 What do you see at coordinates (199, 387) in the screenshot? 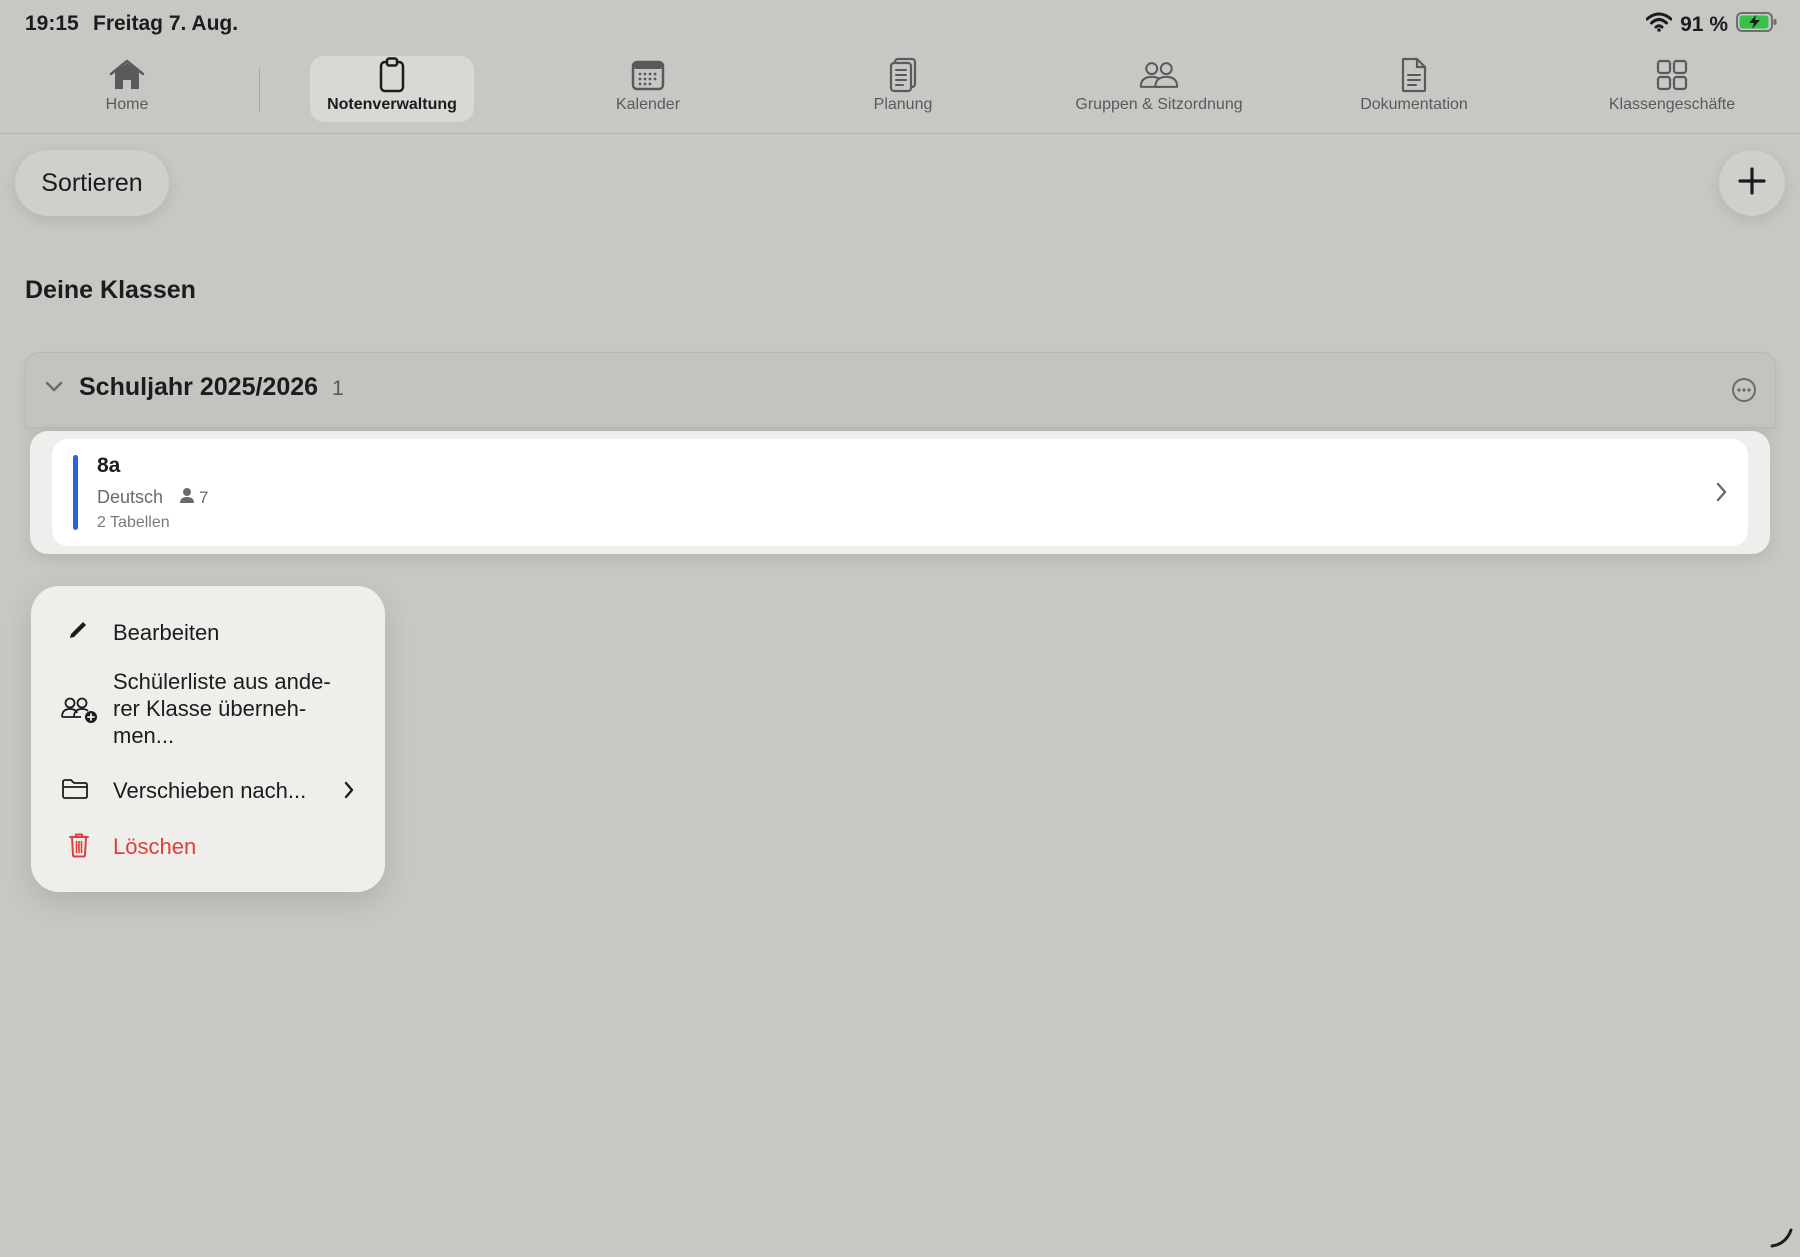
I see `group-title: Schuljahr 2025/2026` at bounding box center [199, 387].